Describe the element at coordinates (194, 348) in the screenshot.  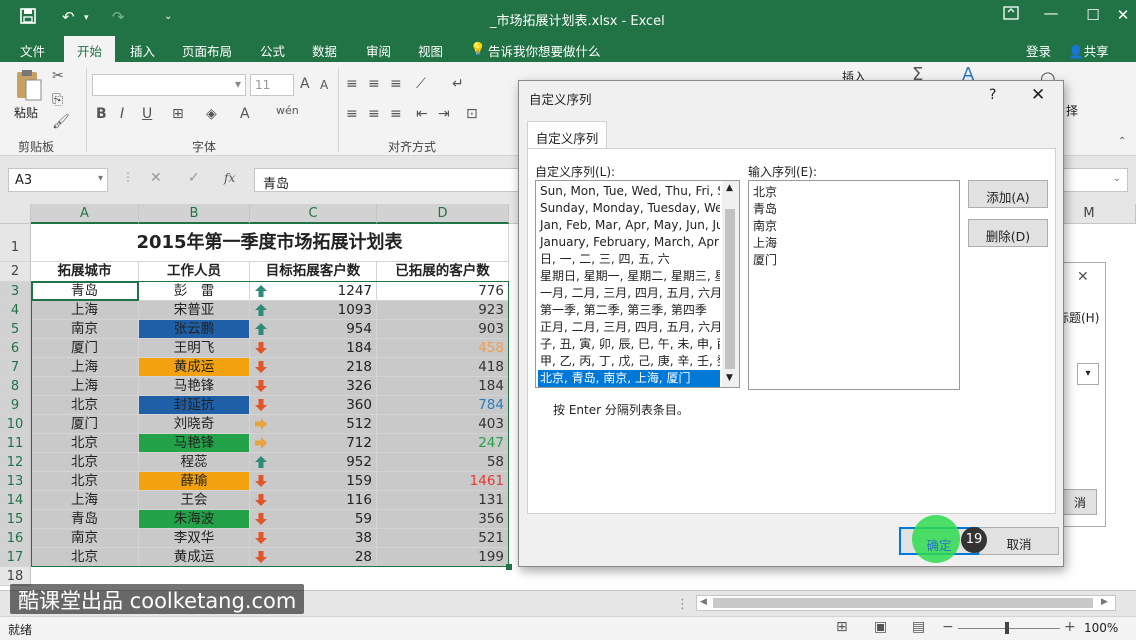
I see `staff-cell: 王明飞` at that location.